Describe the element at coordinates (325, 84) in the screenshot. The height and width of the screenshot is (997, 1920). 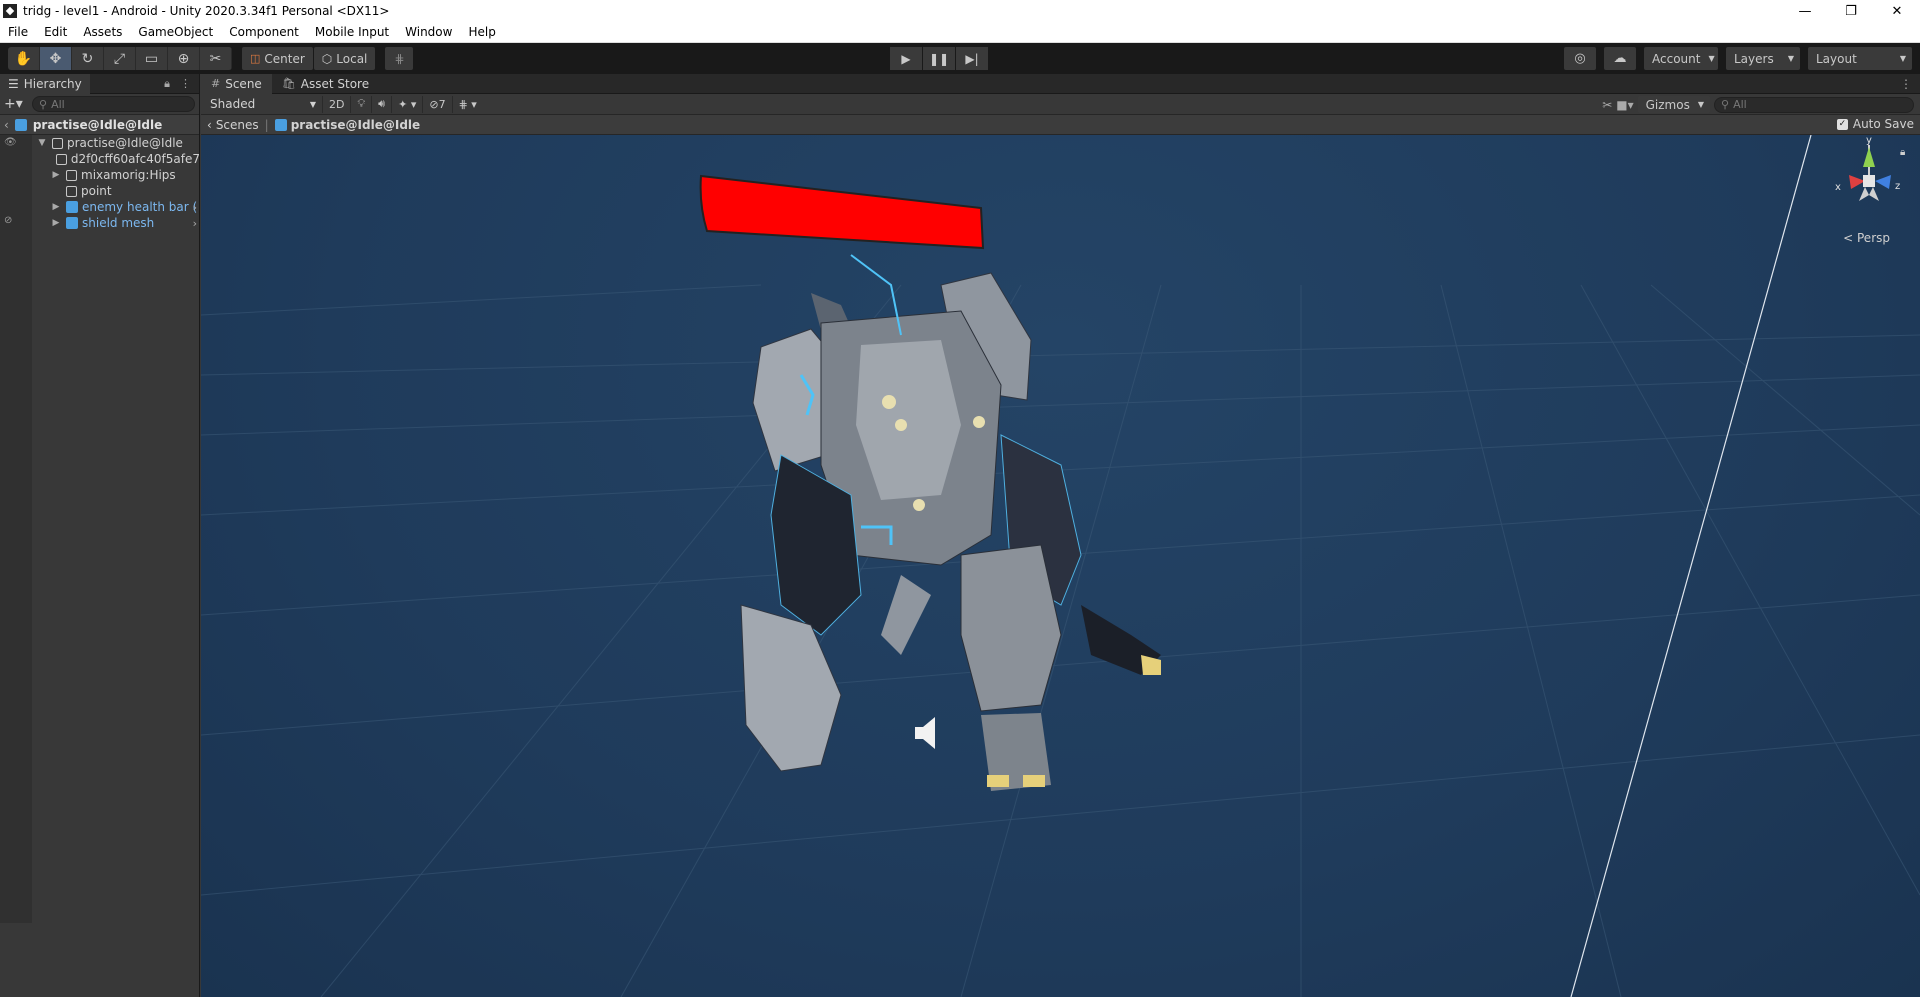
I see `tab-asset-store: 🛍︎ Asset Store` at that location.